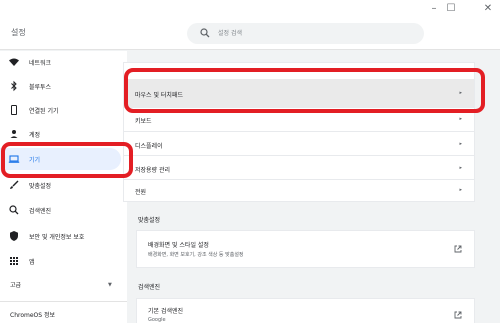  What do you see at coordinates (32, 262) in the screenshot?
I see `sidebar-item-label: 앱` at bounding box center [32, 262].